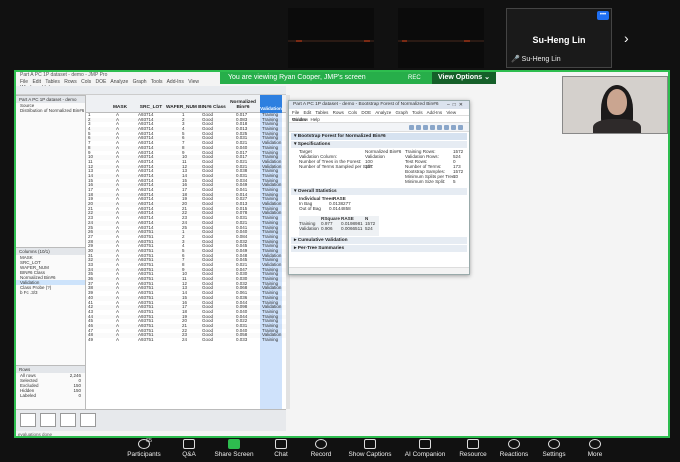 The width and height of the screenshot is (680, 462). I want to click on participant-video-tile: ••• Su-Heng Lin 🎤 Su-Heng Lin, so click(559, 38).